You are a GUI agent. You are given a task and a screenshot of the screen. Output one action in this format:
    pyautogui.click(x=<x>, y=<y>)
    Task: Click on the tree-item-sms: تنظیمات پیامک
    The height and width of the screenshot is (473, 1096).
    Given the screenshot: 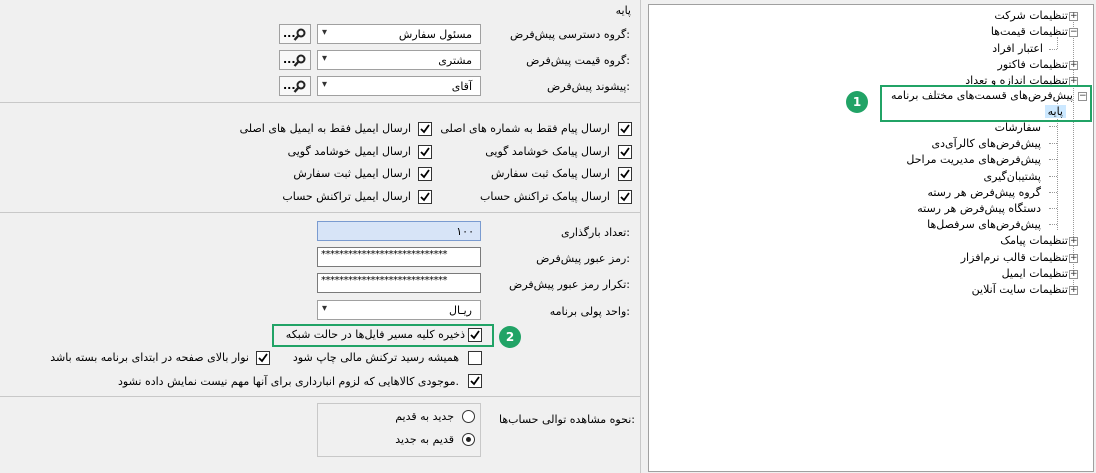 What is the action you would take?
    pyautogui.click(x=1034, y=240)
    